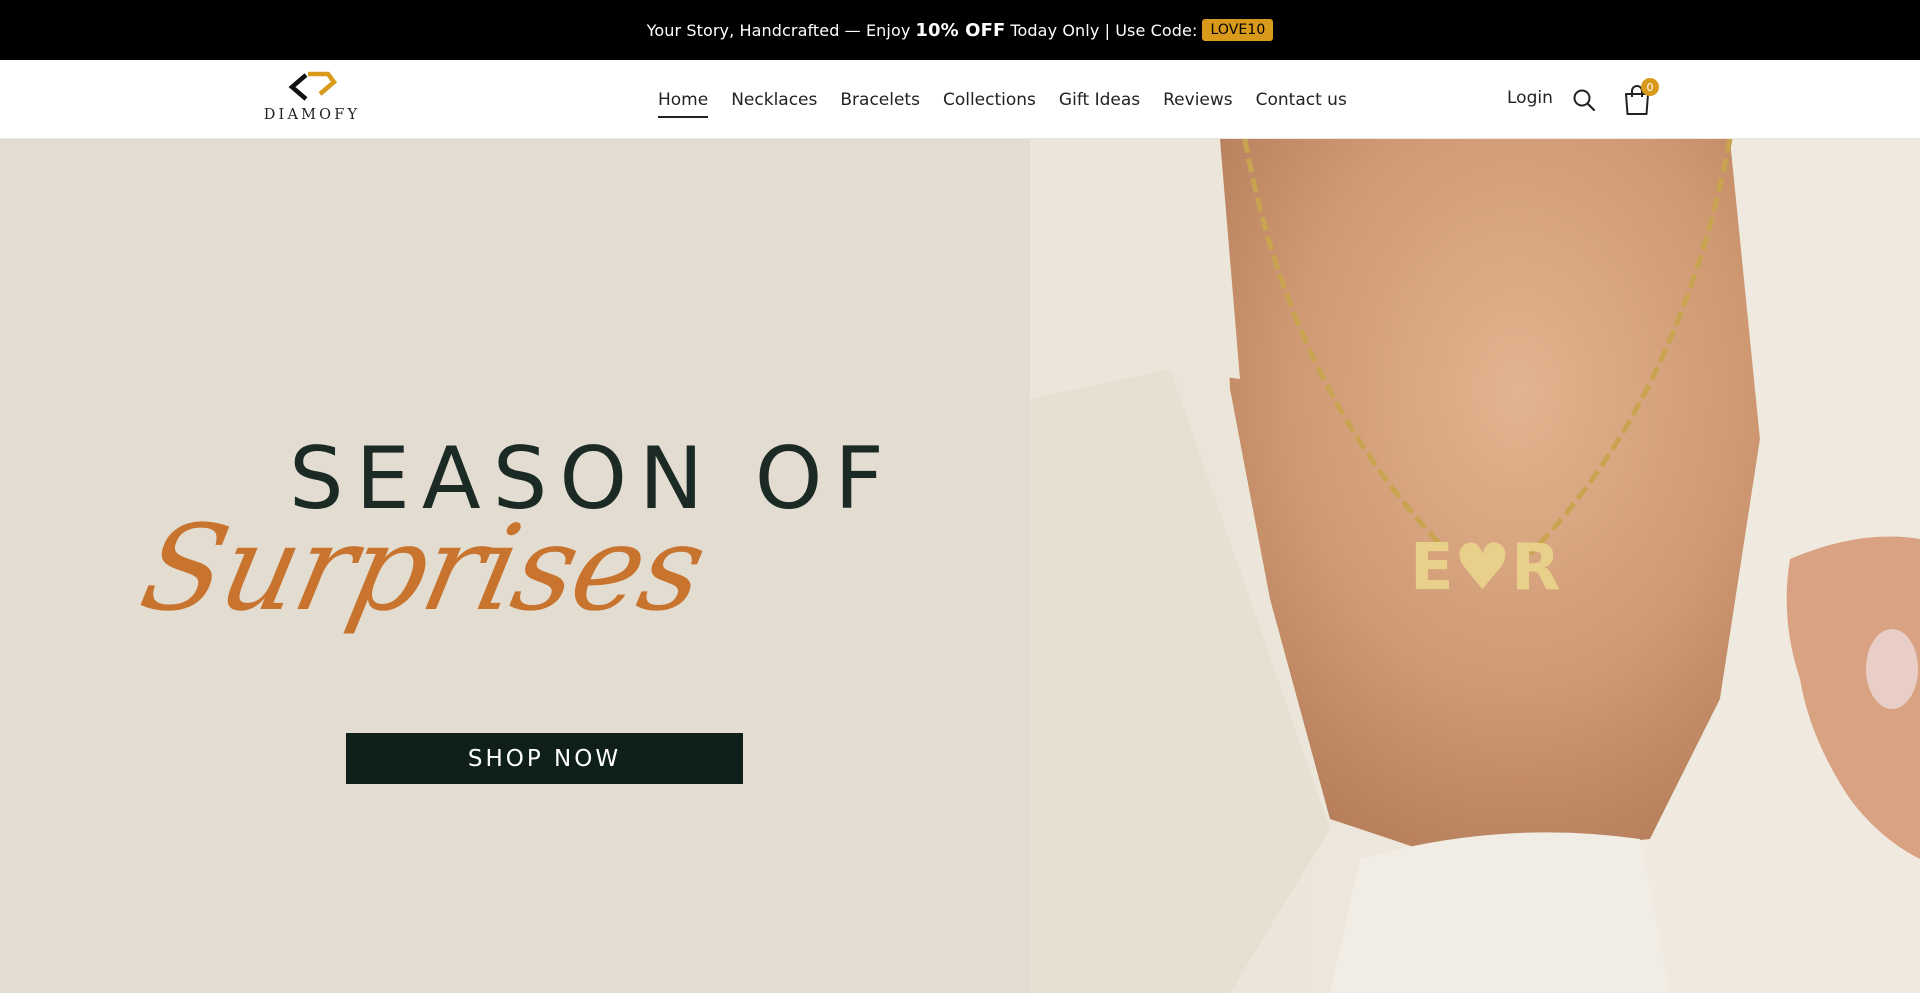 This screenshot has height=993, width=1920. What do you see at coordinates (1198, 100) in the screenshot?
I see `nav-item-reviews: Reviews` at bounding box center [1198, 100].